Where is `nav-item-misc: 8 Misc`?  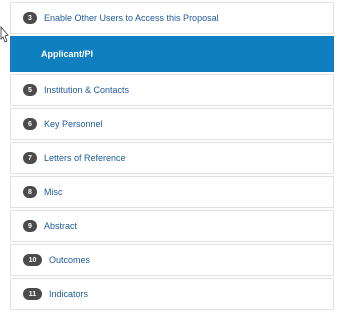
nav-item-misc: 8 Misc is located at coordinates (172, 192).